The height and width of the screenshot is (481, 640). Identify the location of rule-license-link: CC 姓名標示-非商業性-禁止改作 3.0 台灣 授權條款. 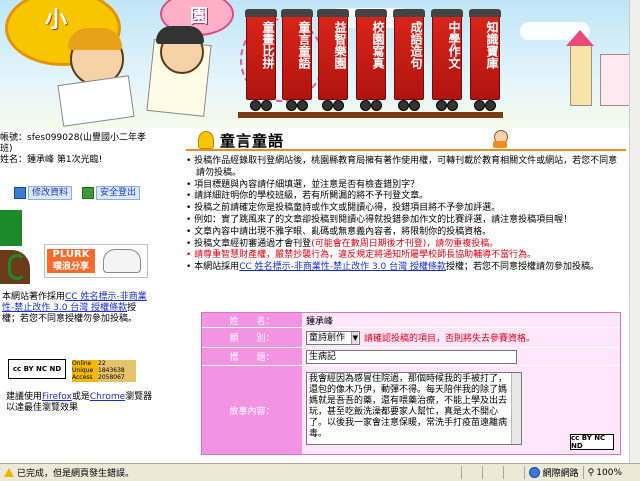
(342, 267).